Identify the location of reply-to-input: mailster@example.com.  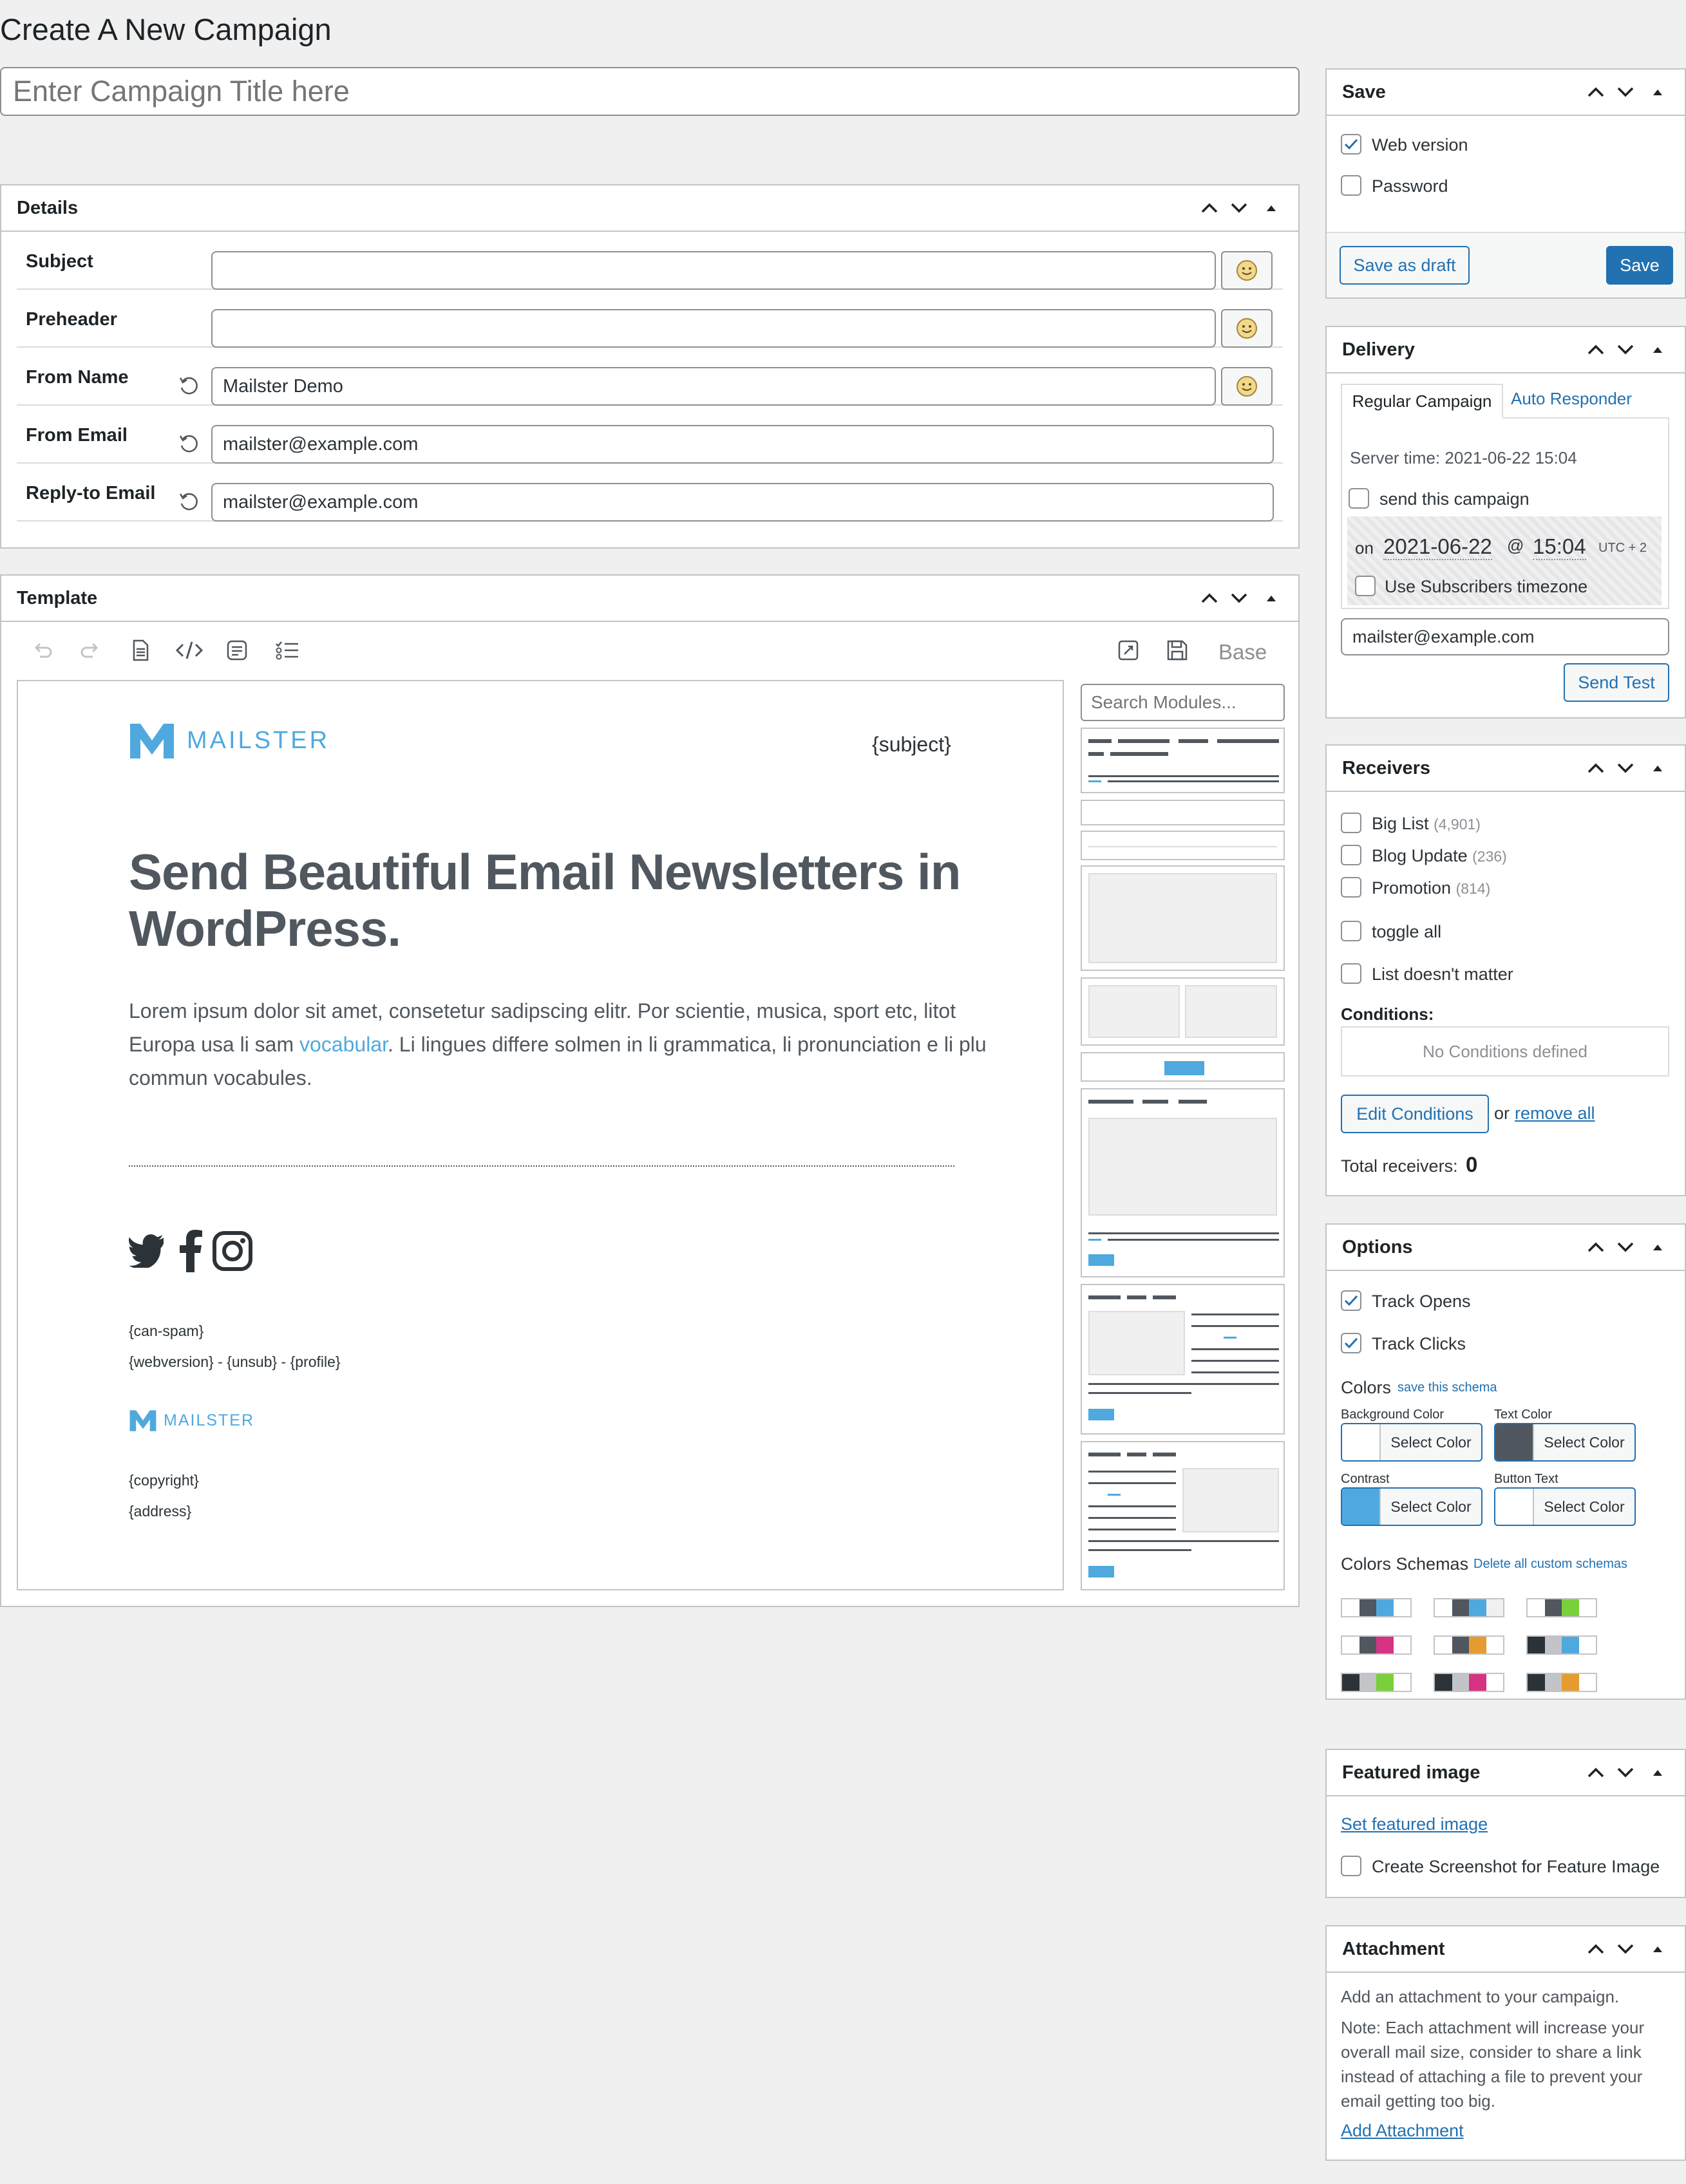
(742, 502).